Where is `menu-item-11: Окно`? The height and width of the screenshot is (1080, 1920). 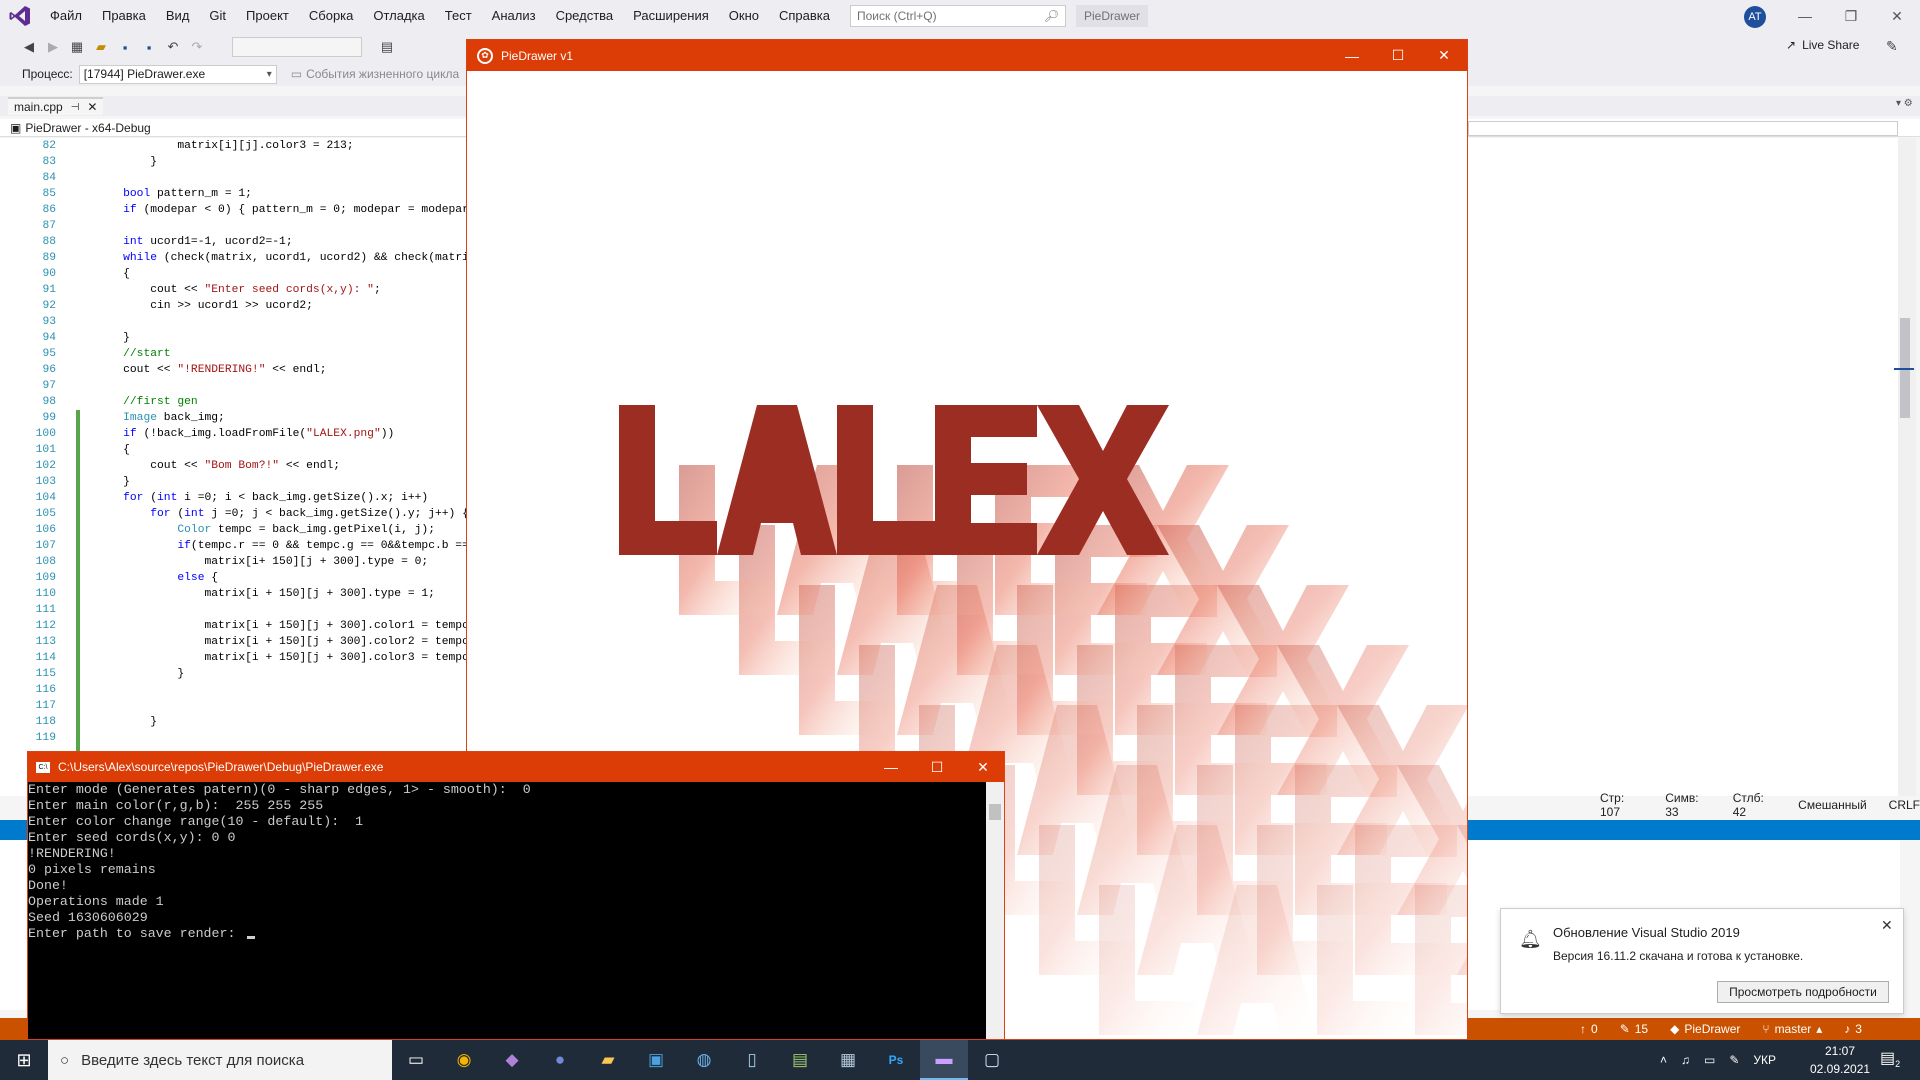
menu-item-11: Окно is located at coordinates (744, 16).